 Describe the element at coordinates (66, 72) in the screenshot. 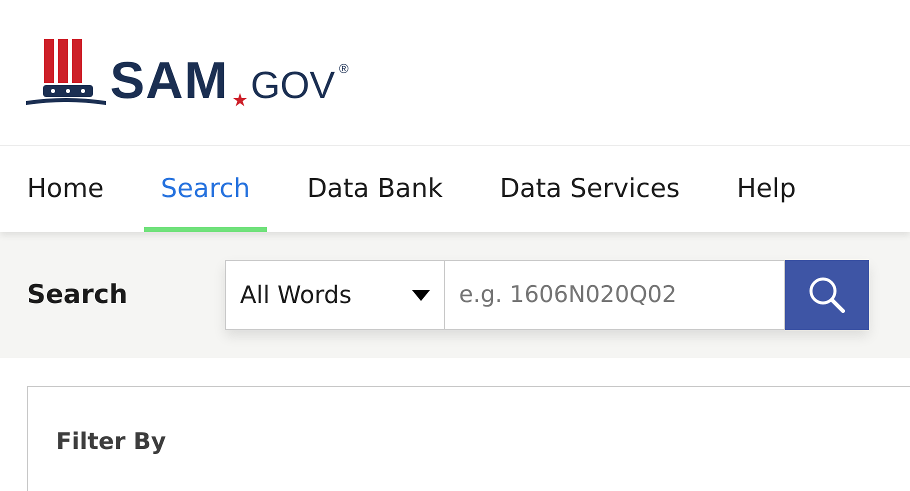

I see `hat-logo-icon` at that location.